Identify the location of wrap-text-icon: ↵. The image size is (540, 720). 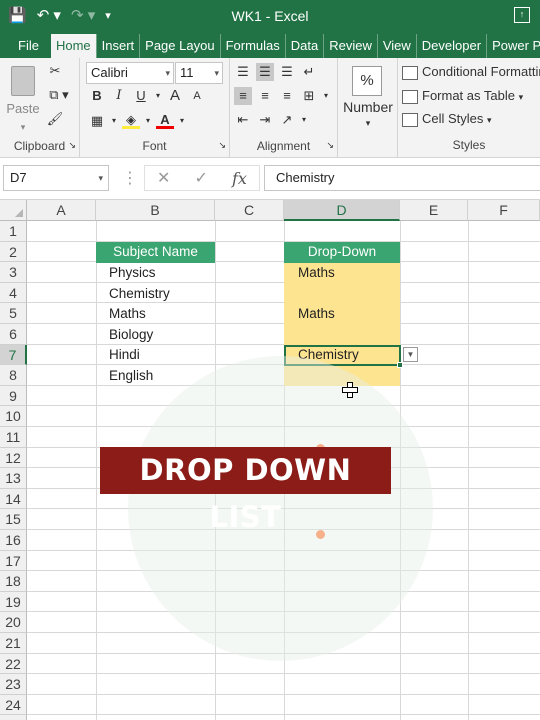
(309, 72).